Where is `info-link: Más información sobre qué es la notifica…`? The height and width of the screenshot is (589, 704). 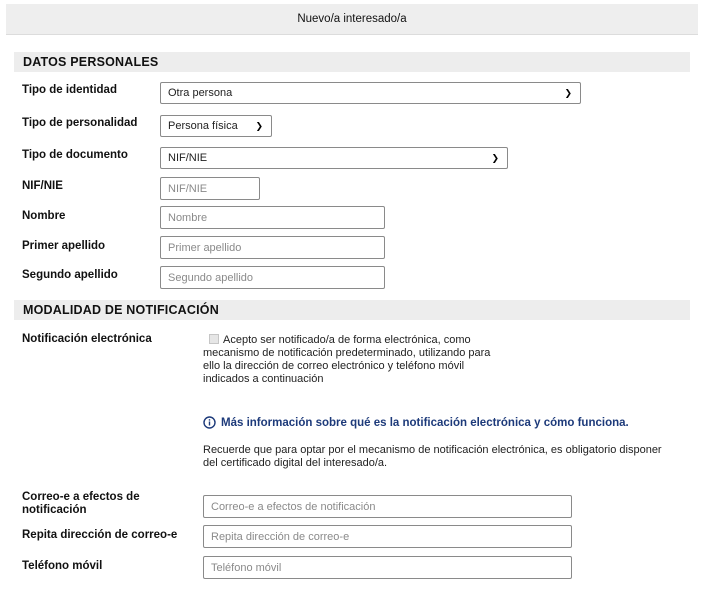
info-link: Más información sobre qué es la notifica… is located at coordinates (416, 422).